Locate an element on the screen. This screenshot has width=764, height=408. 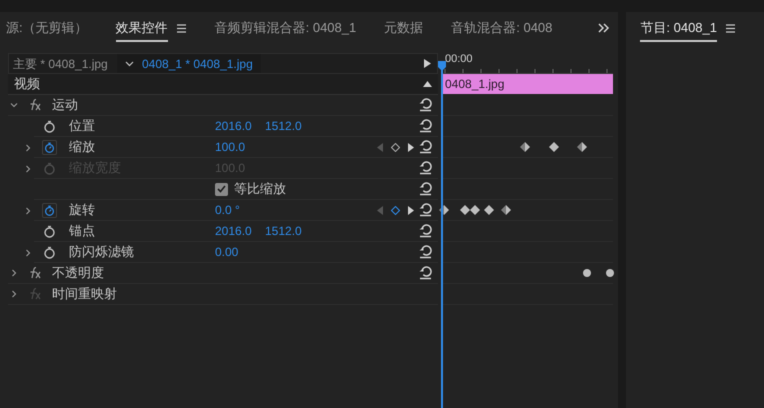
property-label: 位置 is located at coordinates (82, 126).